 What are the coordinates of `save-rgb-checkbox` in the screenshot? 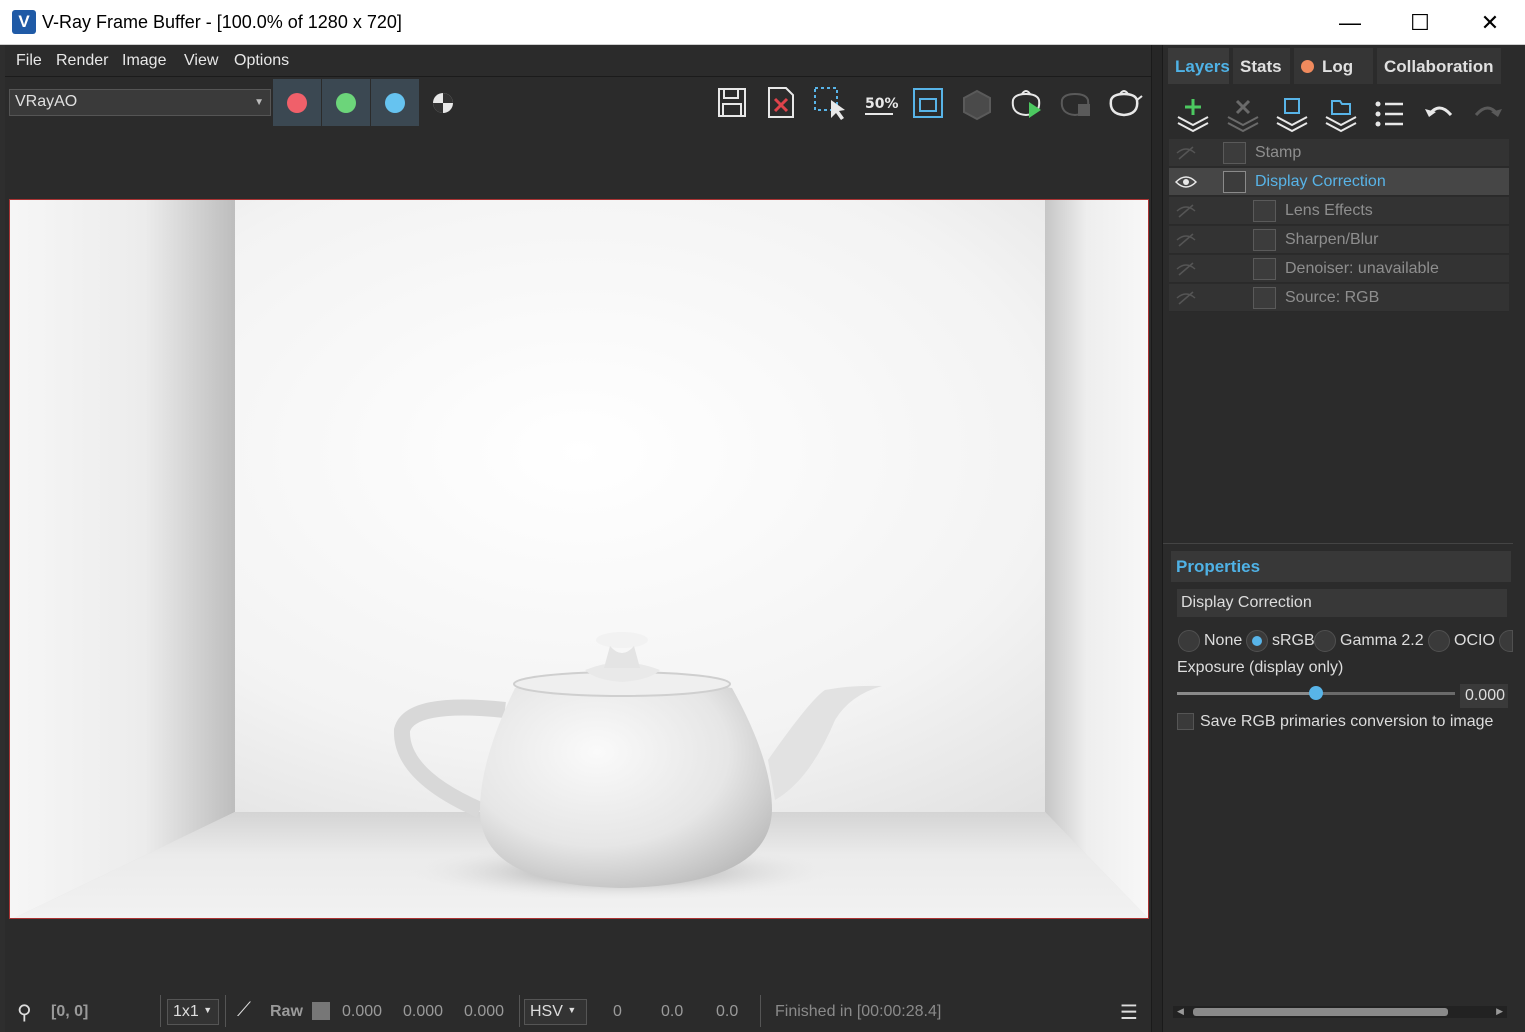 It's located at (1185, 721).